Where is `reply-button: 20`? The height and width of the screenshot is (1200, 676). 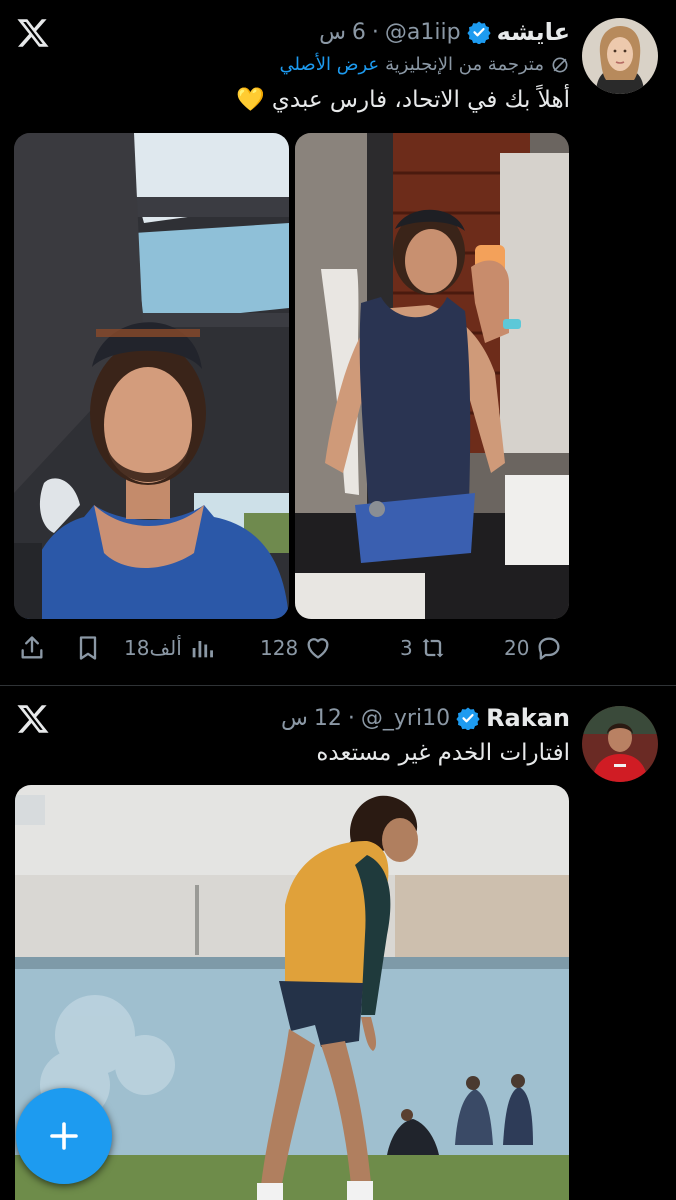 reply-button: 20 is located at coordinates (533, 648).